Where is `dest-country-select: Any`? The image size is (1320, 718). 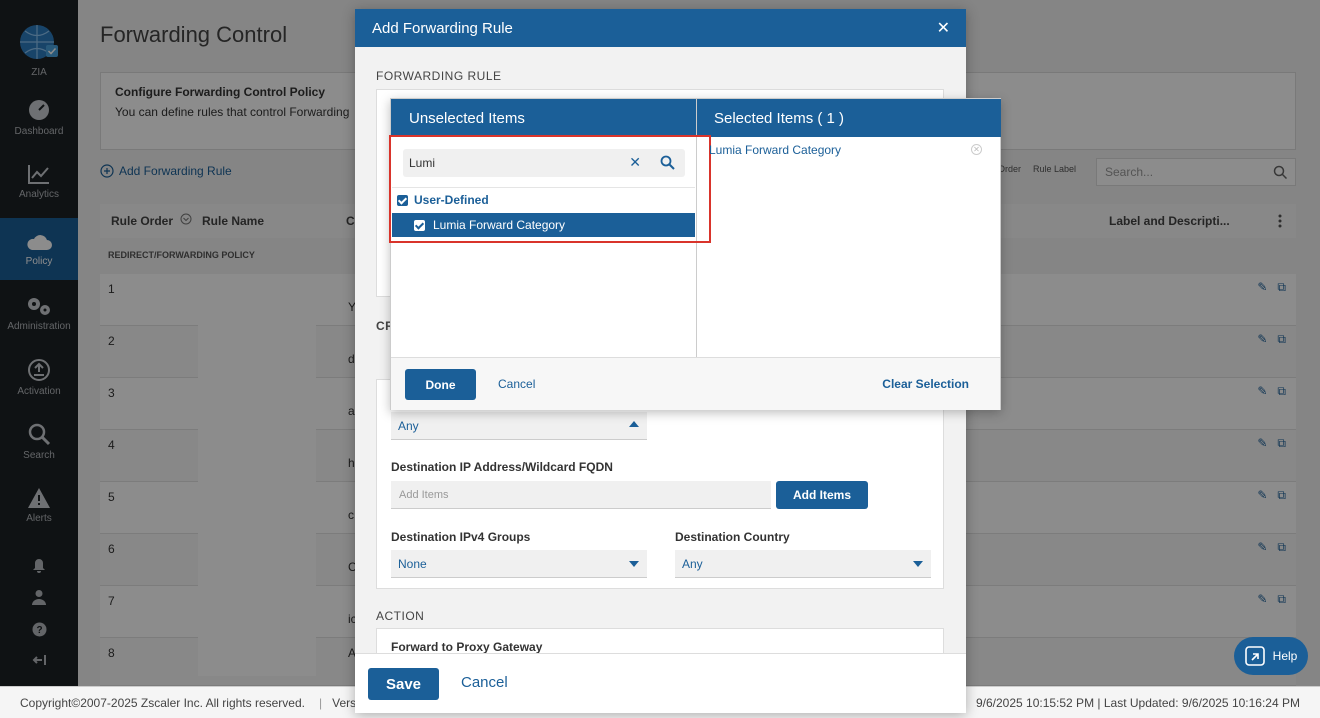 dest-country-select: Any is located at coordinates (803, 564).